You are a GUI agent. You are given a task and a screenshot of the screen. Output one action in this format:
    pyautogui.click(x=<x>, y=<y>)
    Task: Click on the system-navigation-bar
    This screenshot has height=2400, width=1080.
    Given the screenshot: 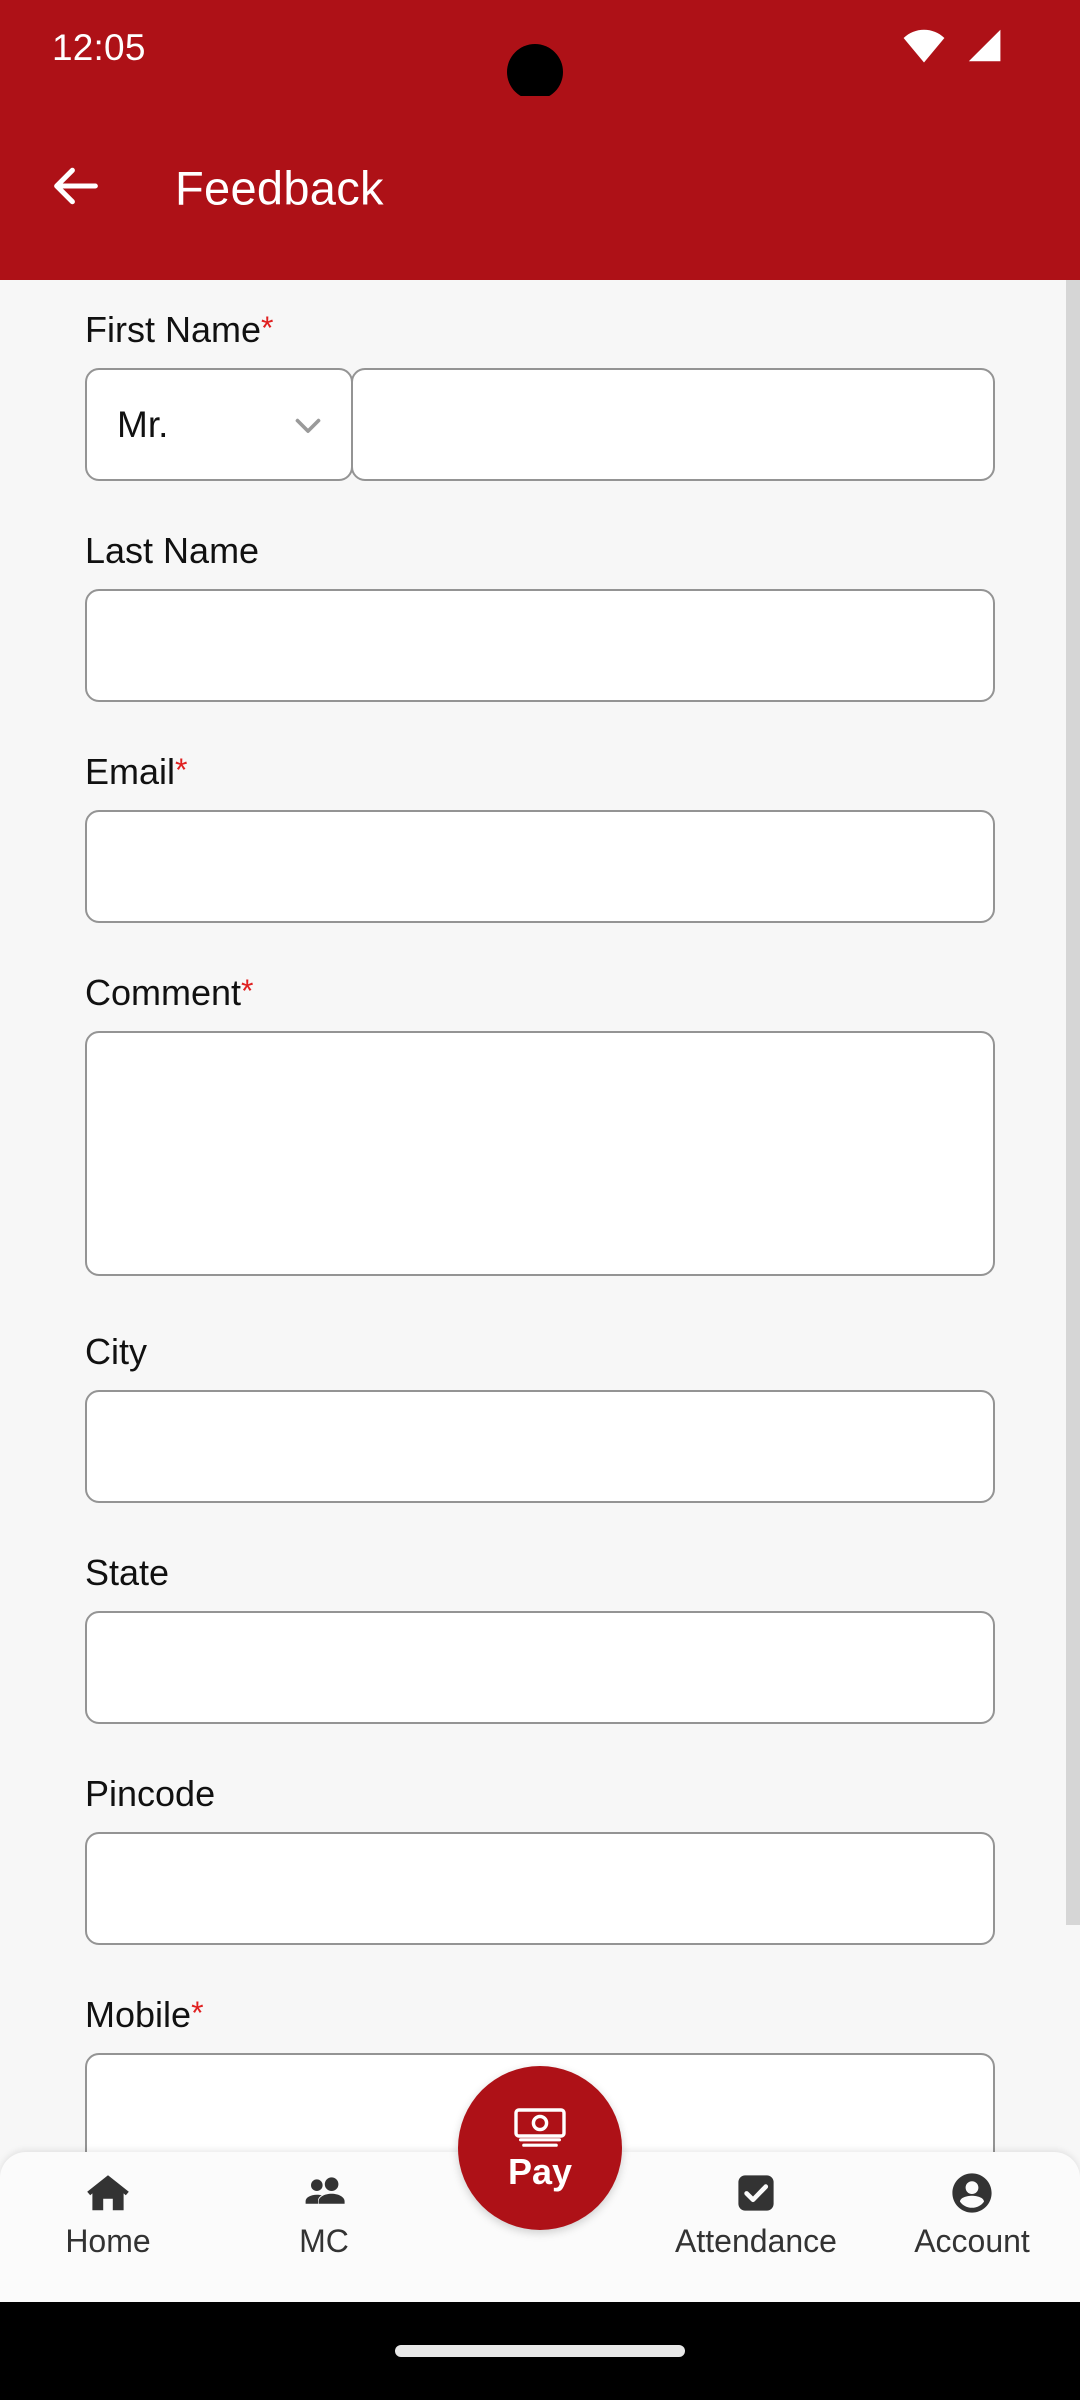 What is the action you would take?
    pyautogui.click(x=540, y=2351)
    